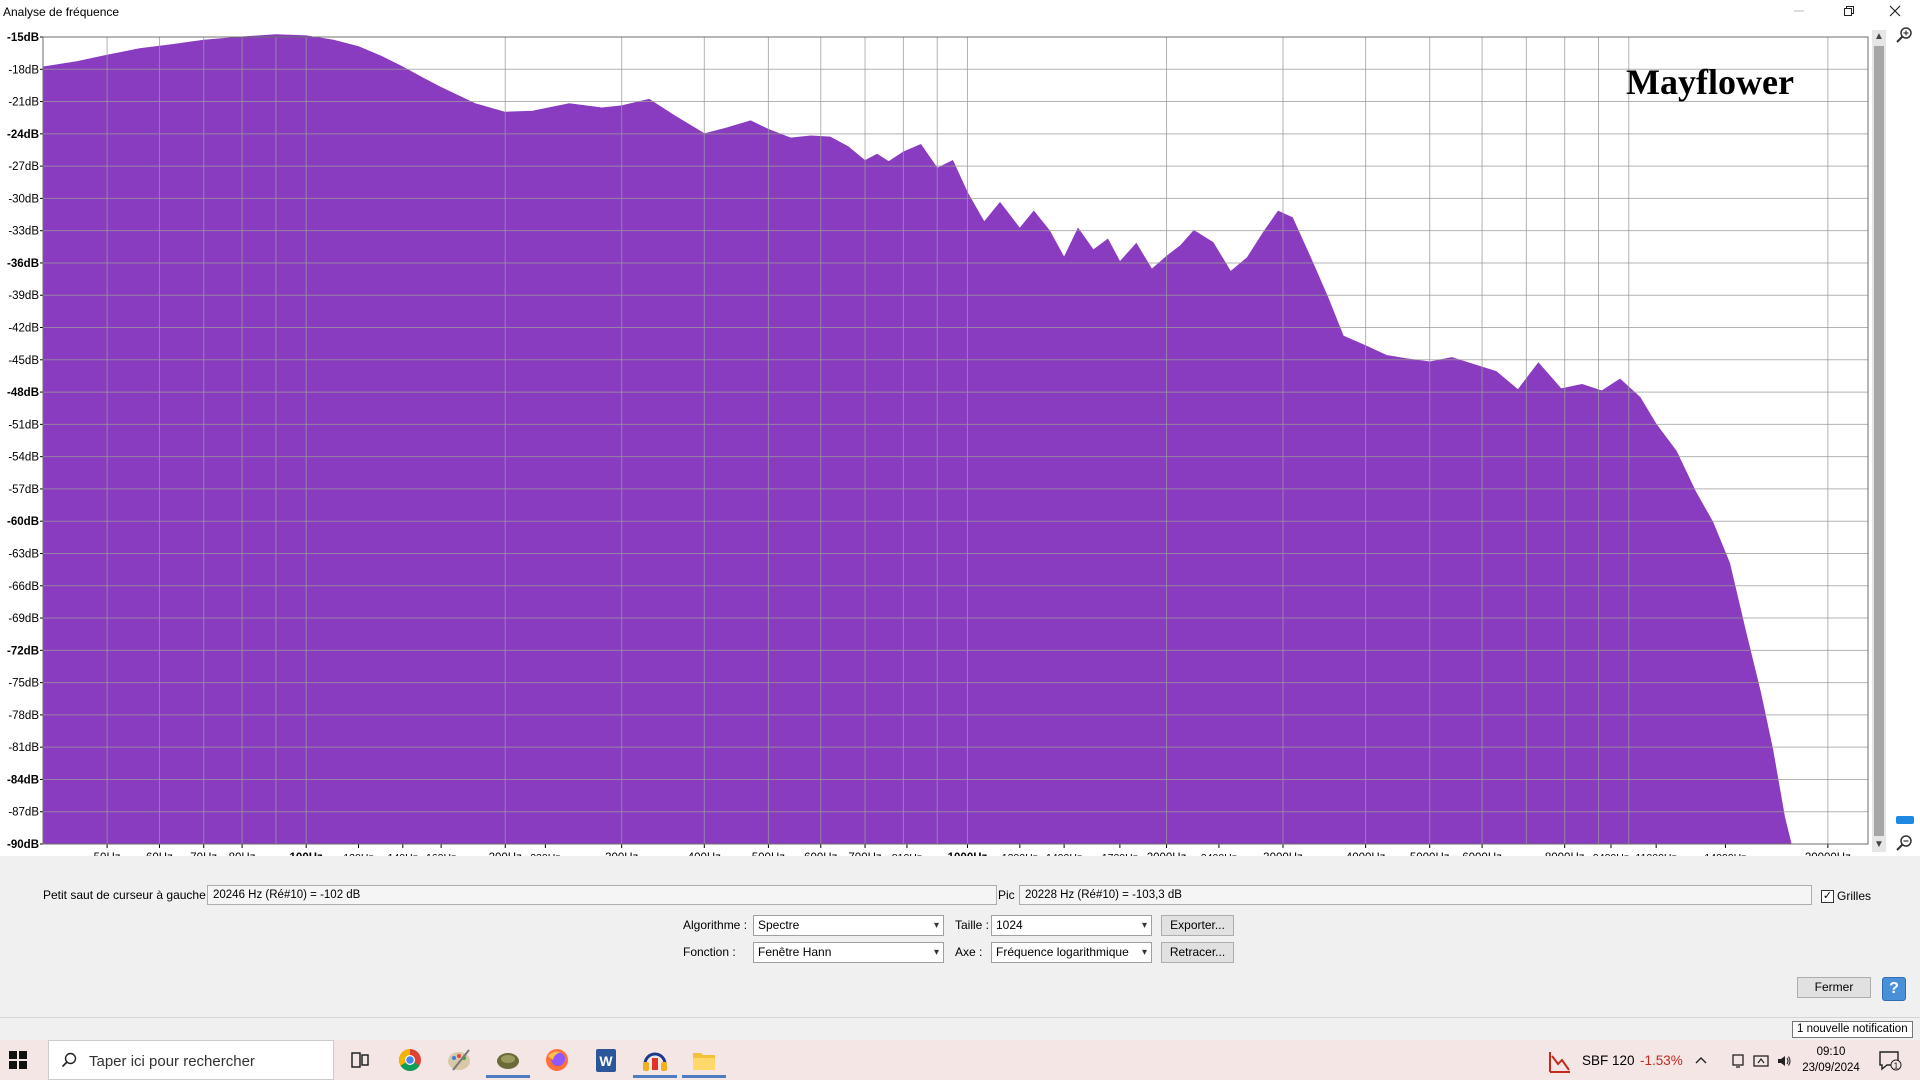 The height and width of the screenshot is (1080, 1920). Describe the element at coordinates (1905, 820) in the screenshot. I see `zoom-slider-handle` at that location.